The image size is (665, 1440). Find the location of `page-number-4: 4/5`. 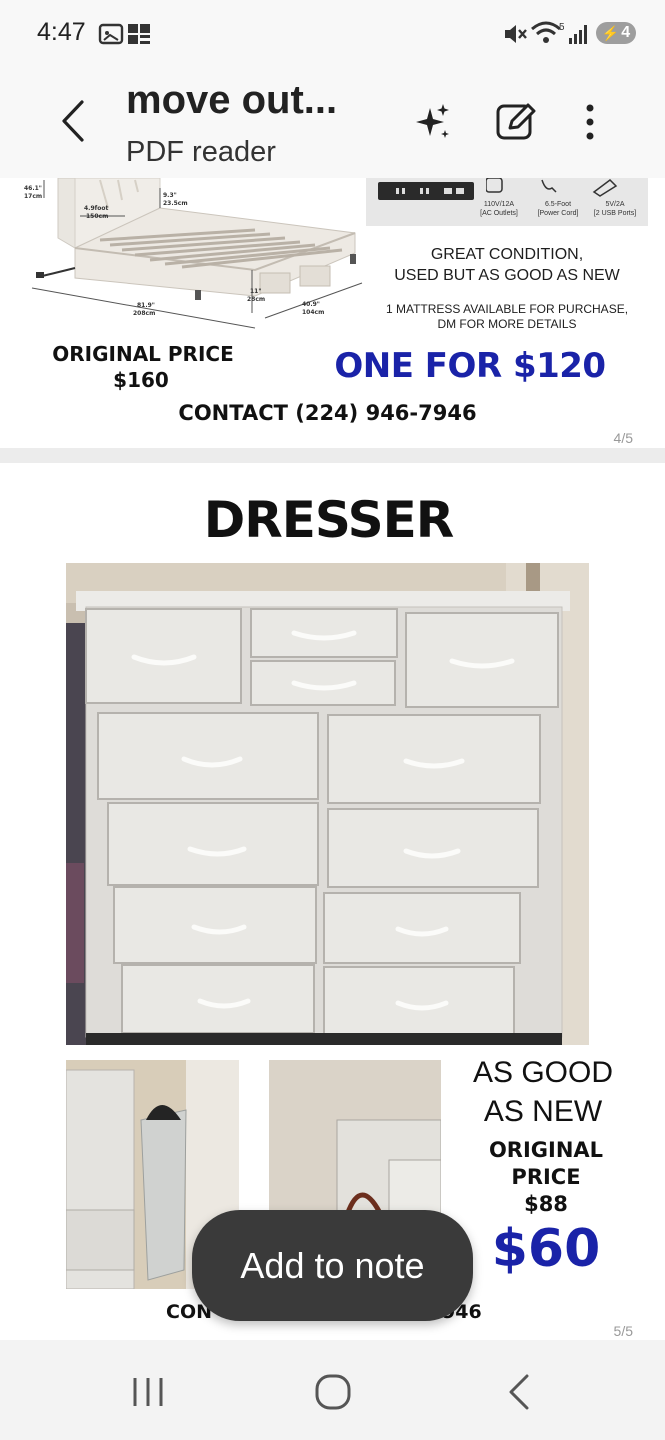

page-number-4: 4/5 is located at coordinates (623, 438).